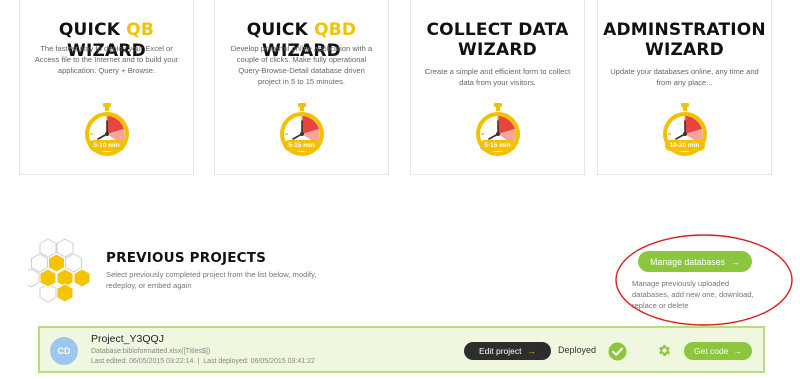  Describe the element at coordinates (688, 261) in the screenshot. I see `manage-databases-label: Manage databases` at that location.